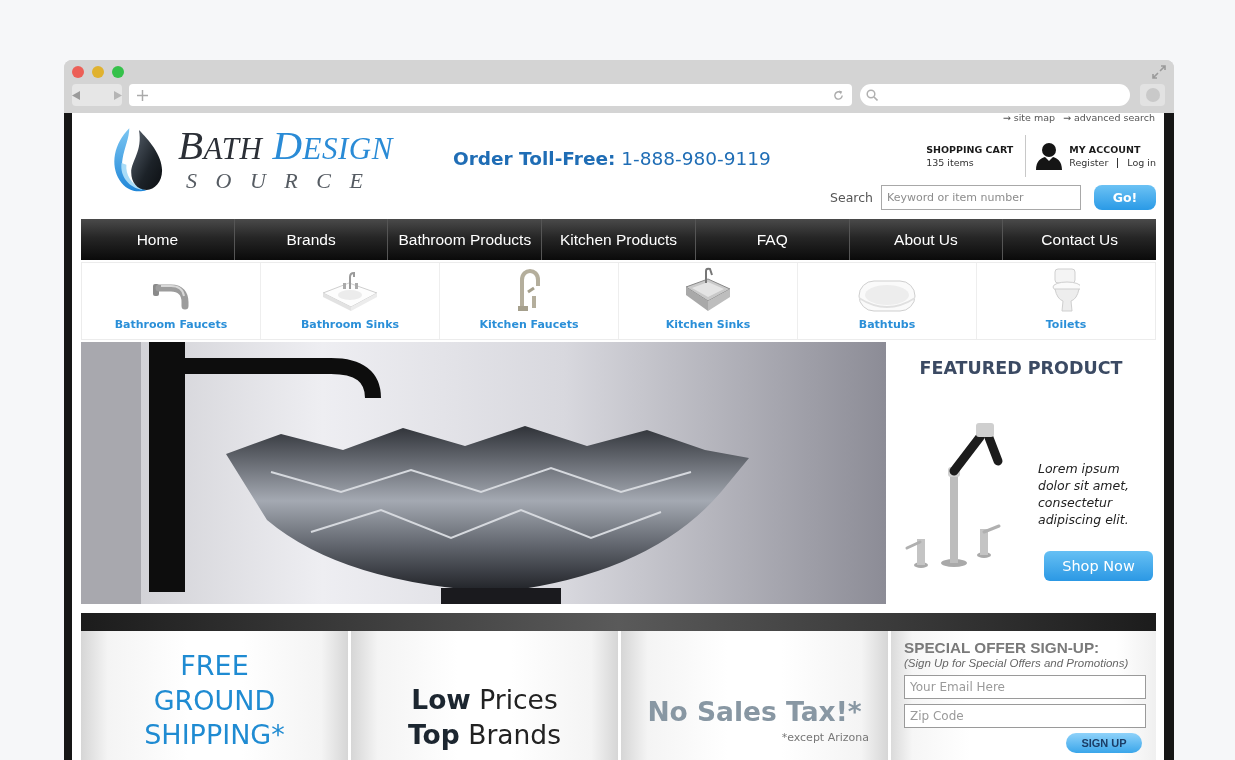 This screenshot has width=1235, height=760. Describe the element at coordinates (464, 239) in the screenshot. I see `nav-link: Bathroom Products` at that location.